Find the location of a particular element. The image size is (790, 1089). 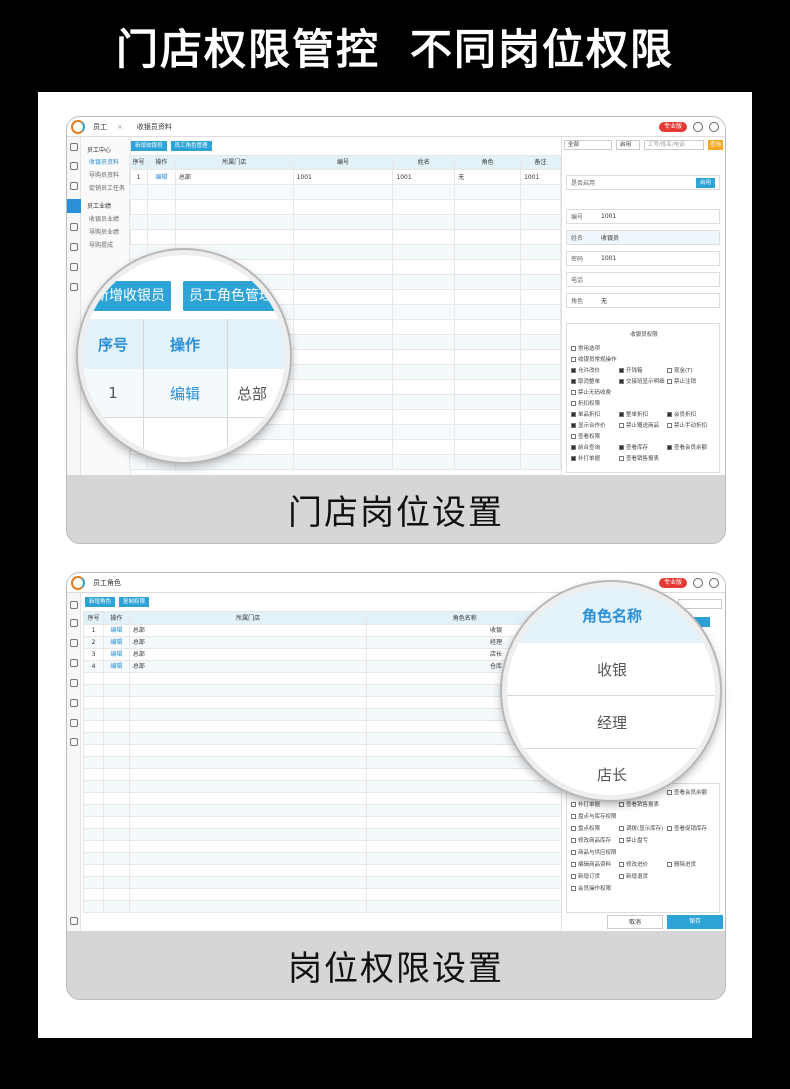

permission-item: 商品与供应权限 is located at coordinates (594, 852).